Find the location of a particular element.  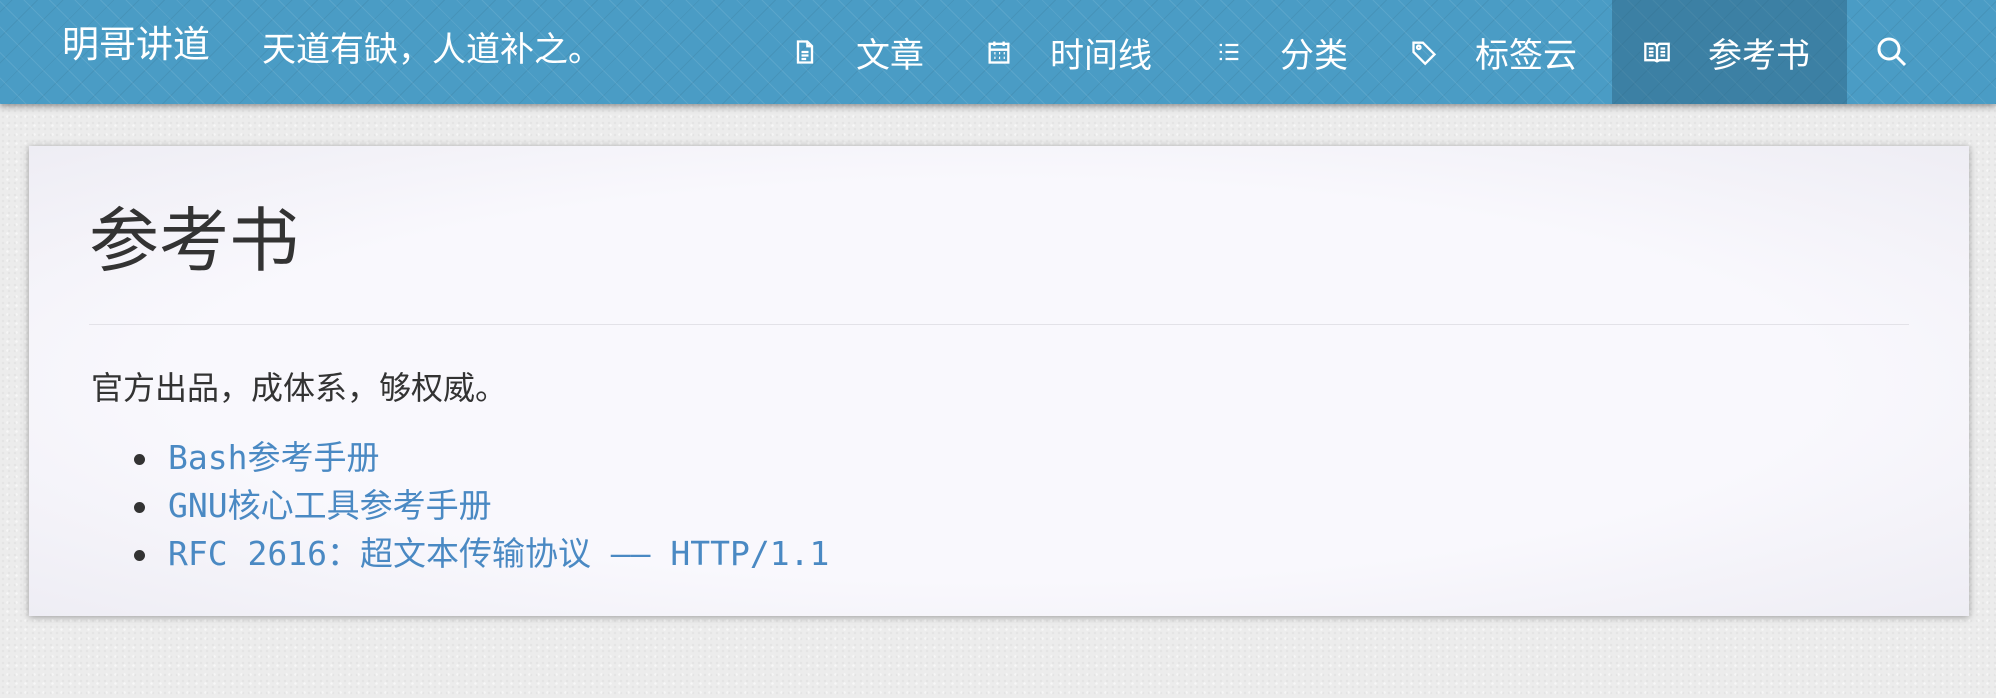

nav-item-category: 分类 is located at coordinates (1281, 52).